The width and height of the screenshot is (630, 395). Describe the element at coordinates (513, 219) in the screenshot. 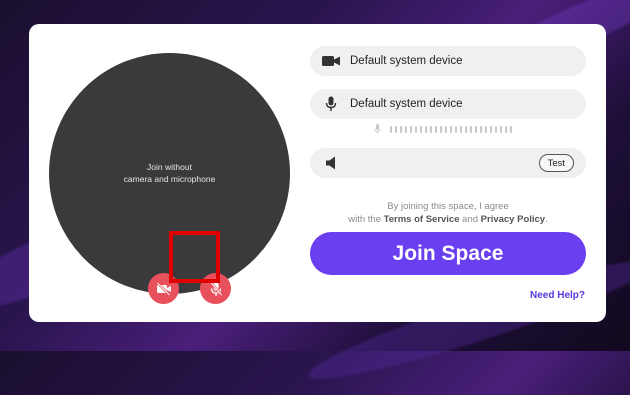

I see `privacy-policy-link: Privacy Policy` at that location.